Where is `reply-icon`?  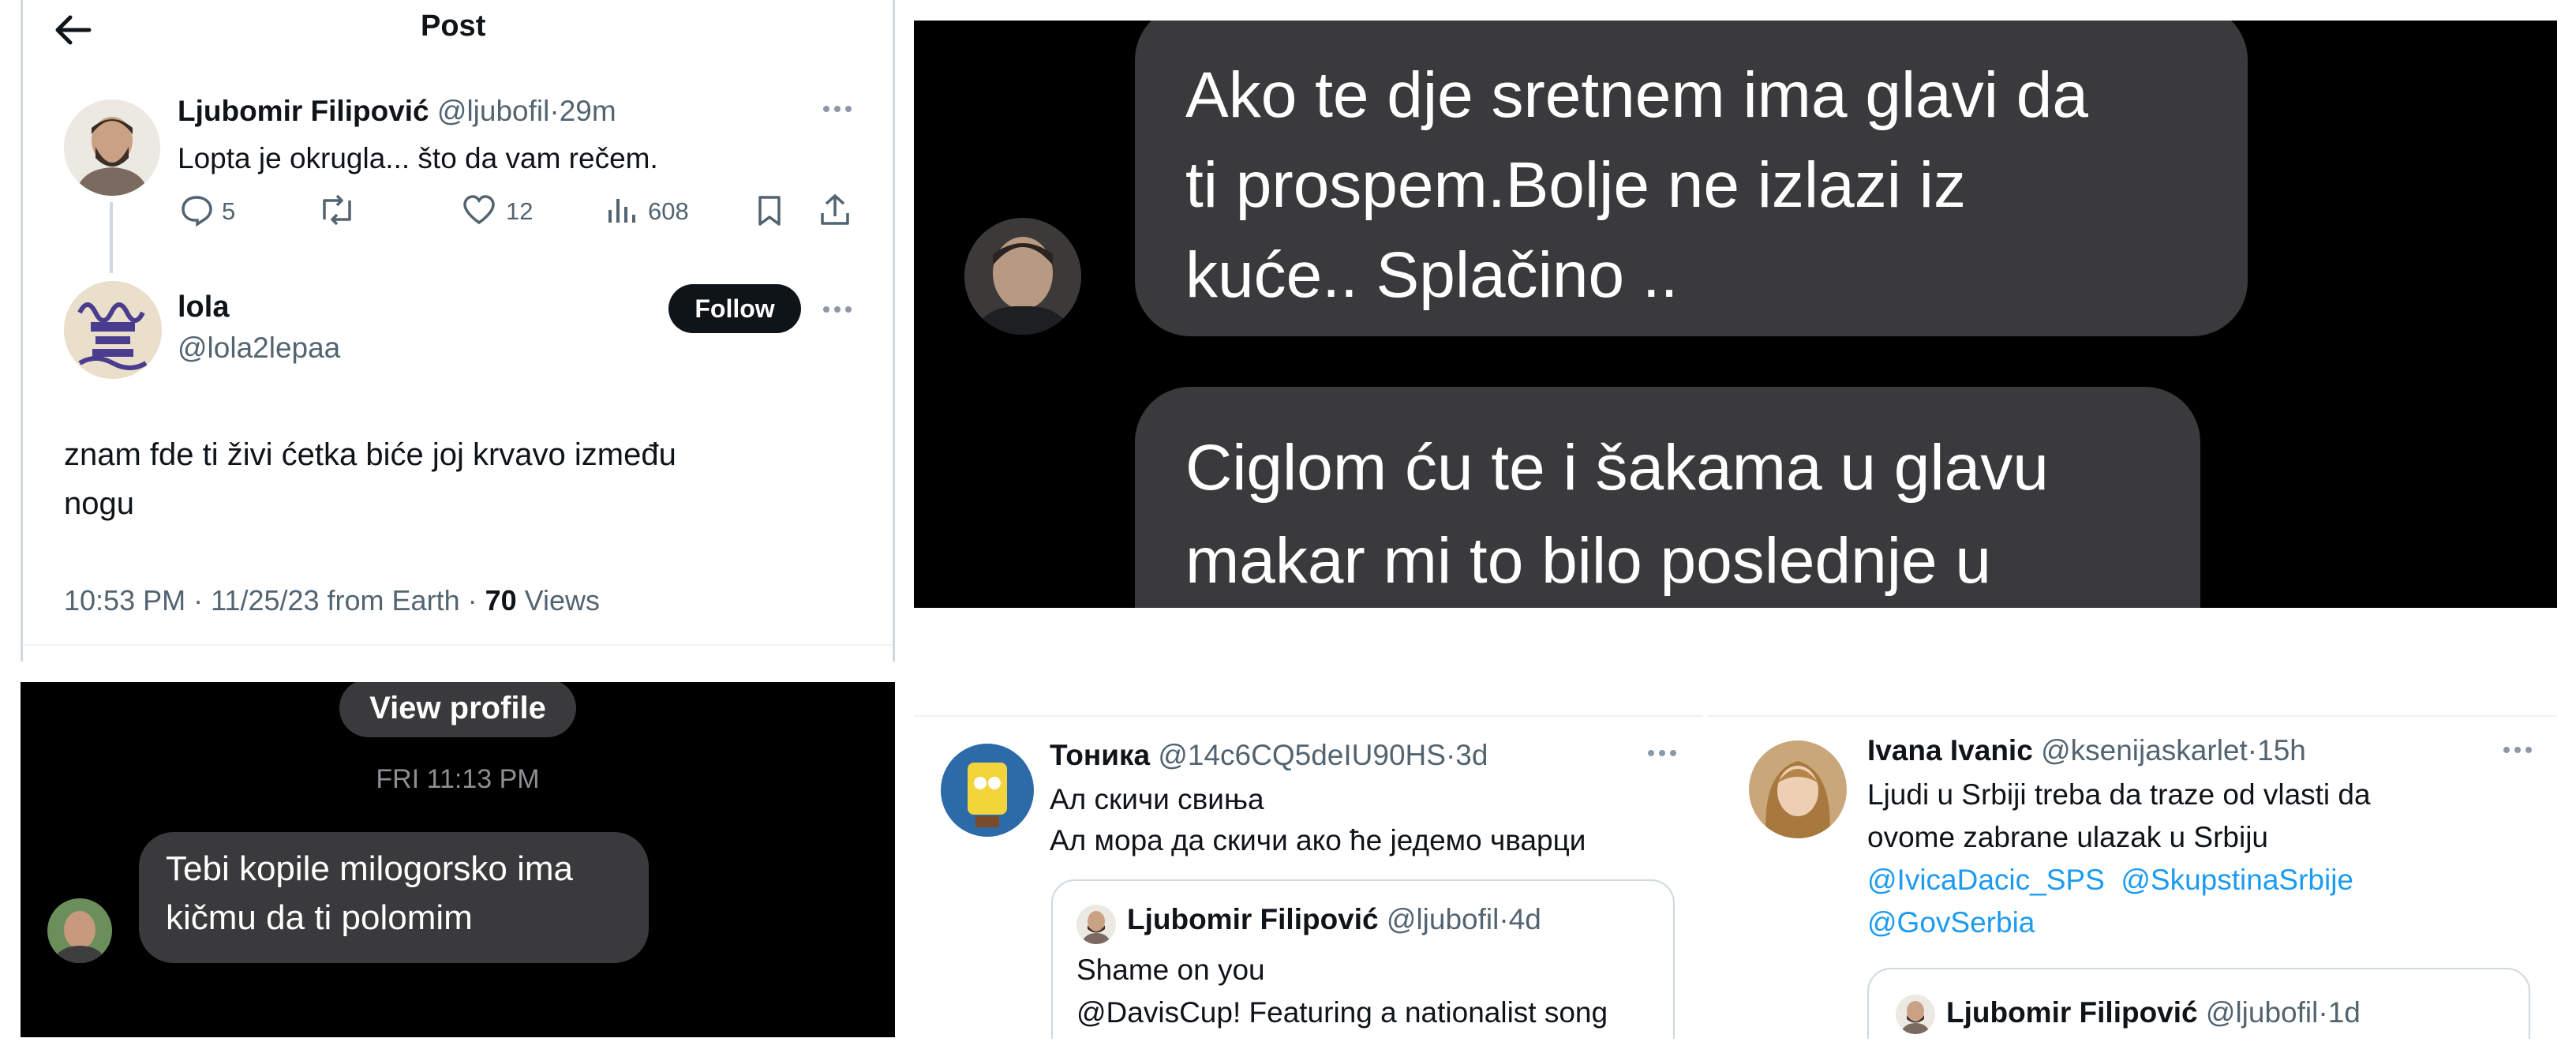
reply-icon is located at coordinates (196, 210).